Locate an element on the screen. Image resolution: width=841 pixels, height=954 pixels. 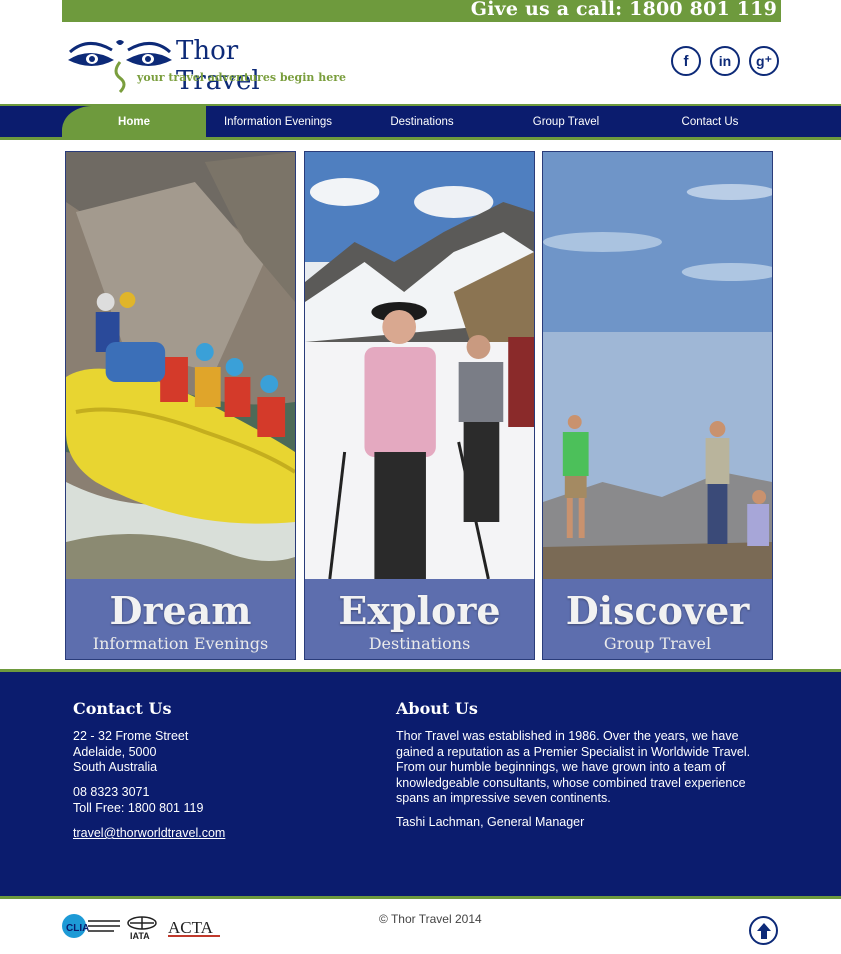
contact-email-block: travel@thorworldtravel.com is located at coordinates (149, 834).